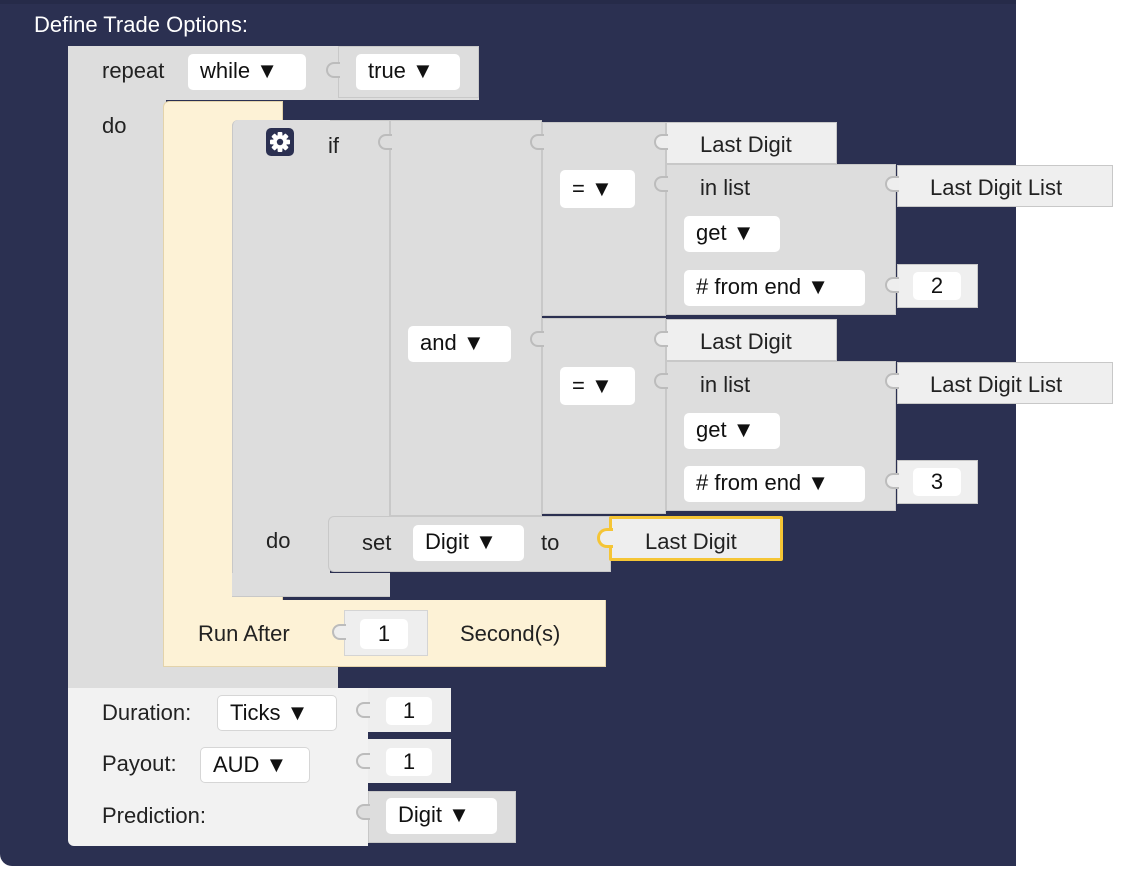 Image resolution: width=1131 pixels, height=871 pixels. I want to click on condition-dropdown: true ▼, so click(408, 72).